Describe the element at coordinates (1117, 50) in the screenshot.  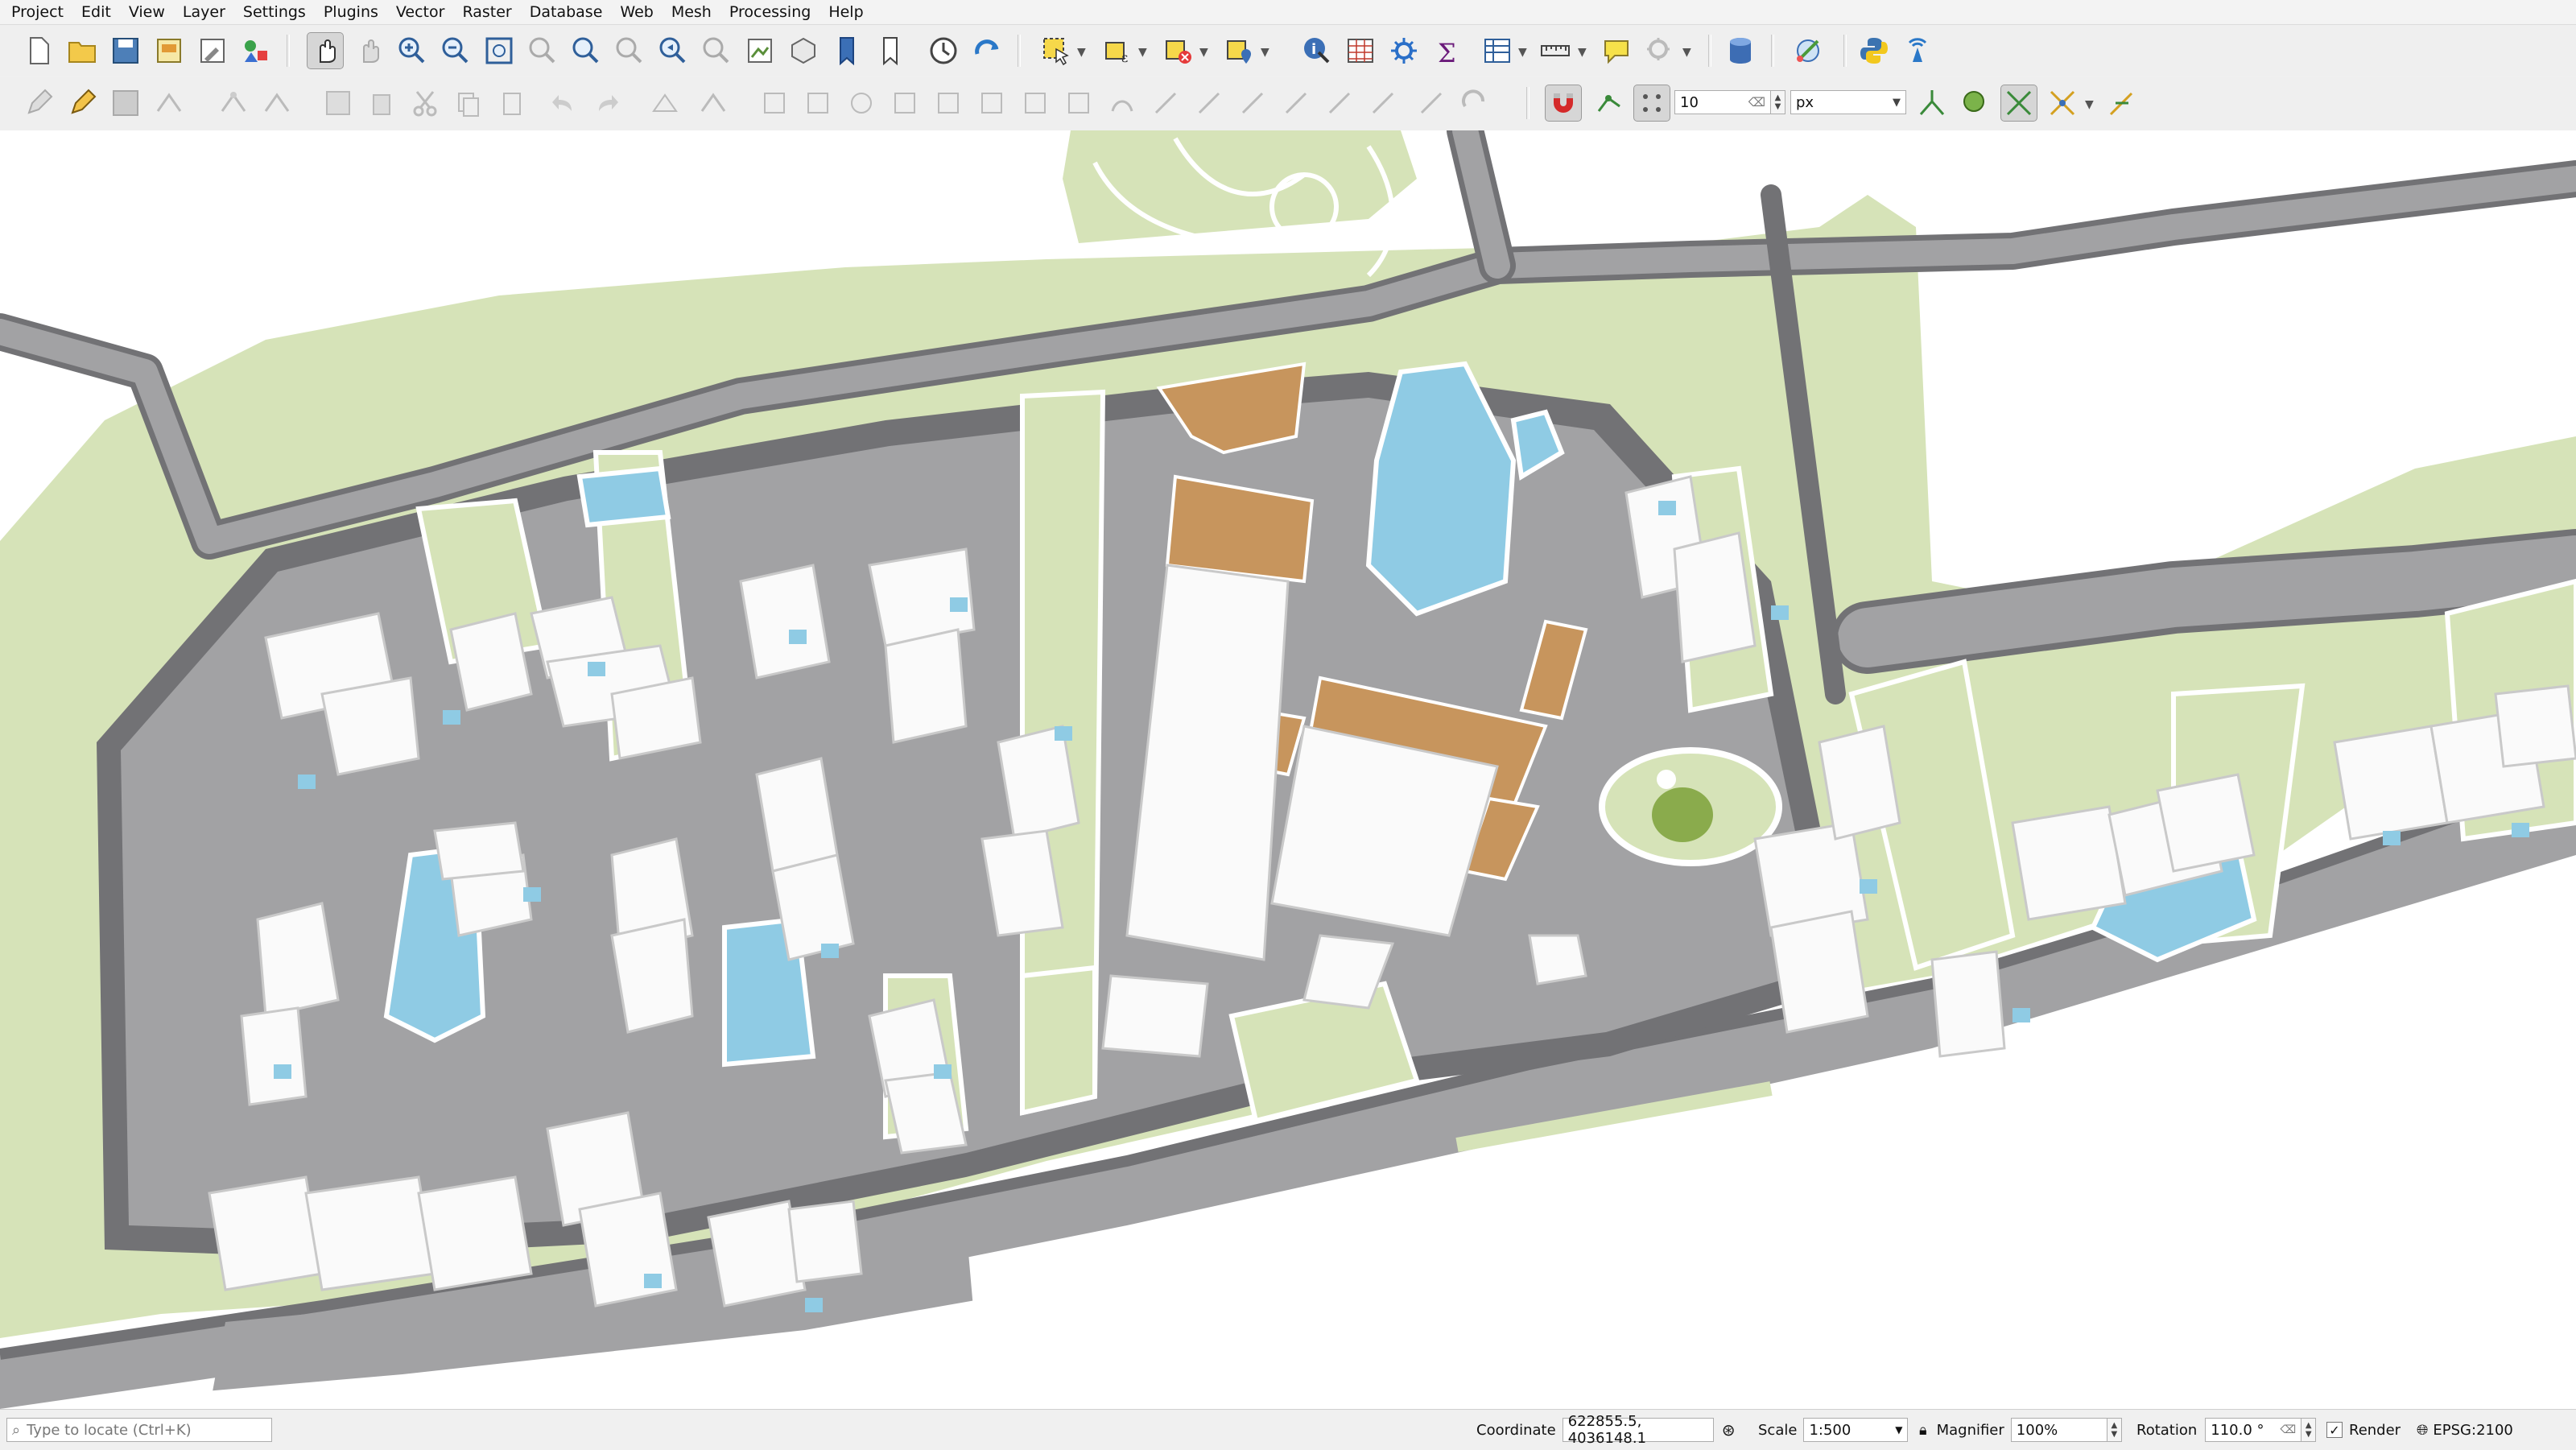
I see `select-by-expression-icon: ε` at that location.